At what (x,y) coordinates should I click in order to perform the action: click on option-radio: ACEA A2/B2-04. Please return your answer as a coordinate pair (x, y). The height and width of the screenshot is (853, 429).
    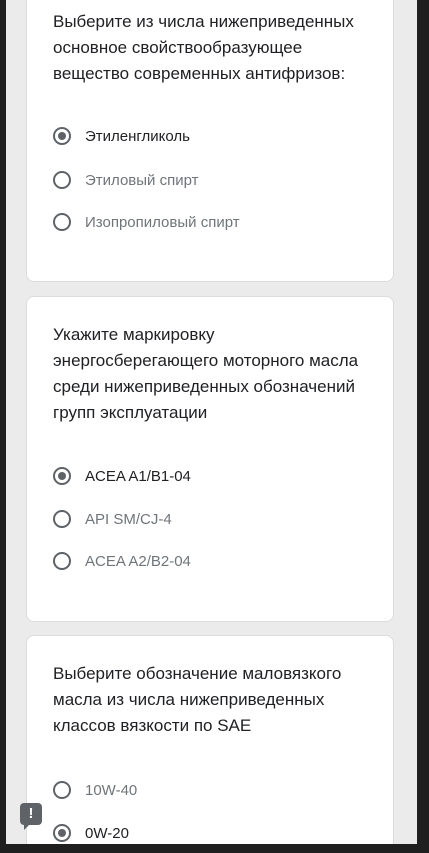
    Looking at the image, I should click on (122, 561).